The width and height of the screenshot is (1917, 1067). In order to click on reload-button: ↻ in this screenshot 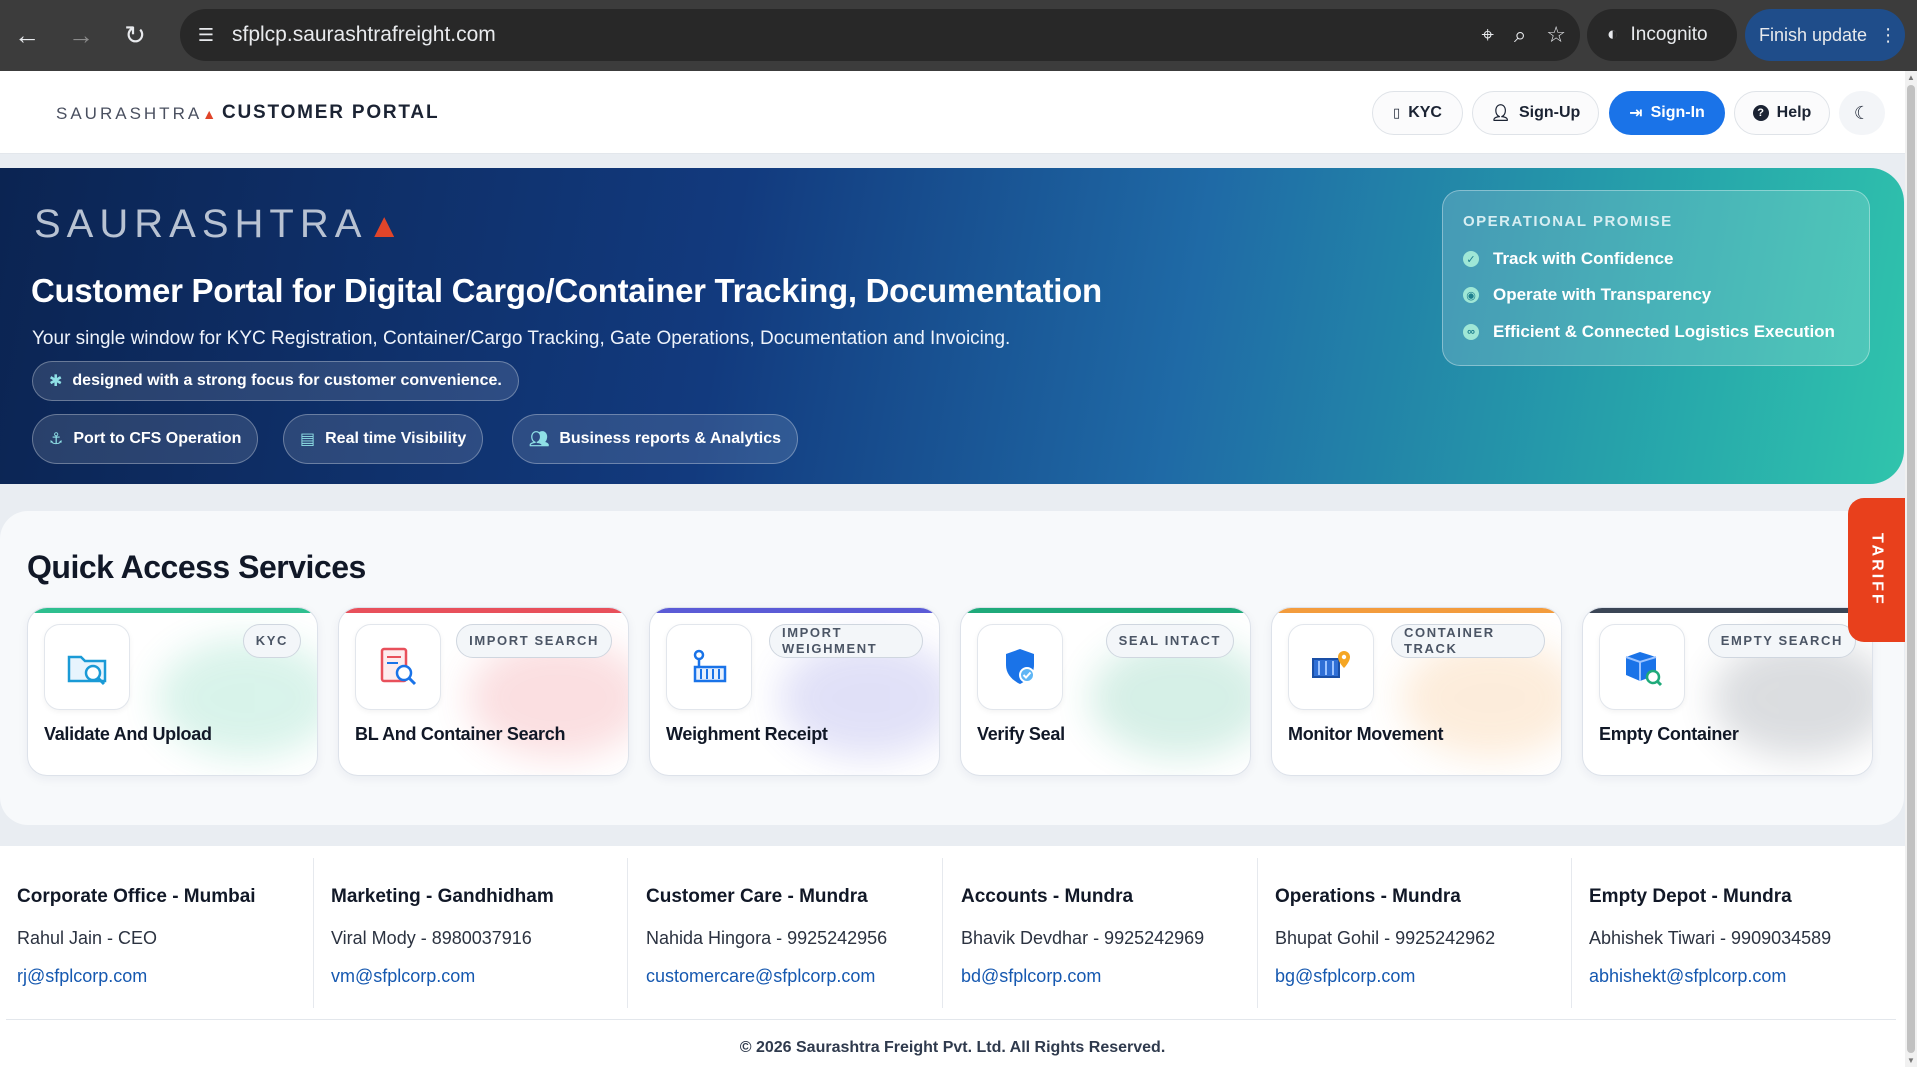, I will do `click(135, 35)`.